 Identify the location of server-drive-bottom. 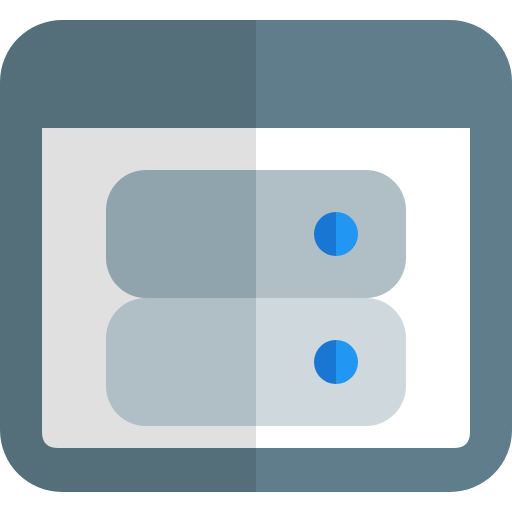
(256, 362).